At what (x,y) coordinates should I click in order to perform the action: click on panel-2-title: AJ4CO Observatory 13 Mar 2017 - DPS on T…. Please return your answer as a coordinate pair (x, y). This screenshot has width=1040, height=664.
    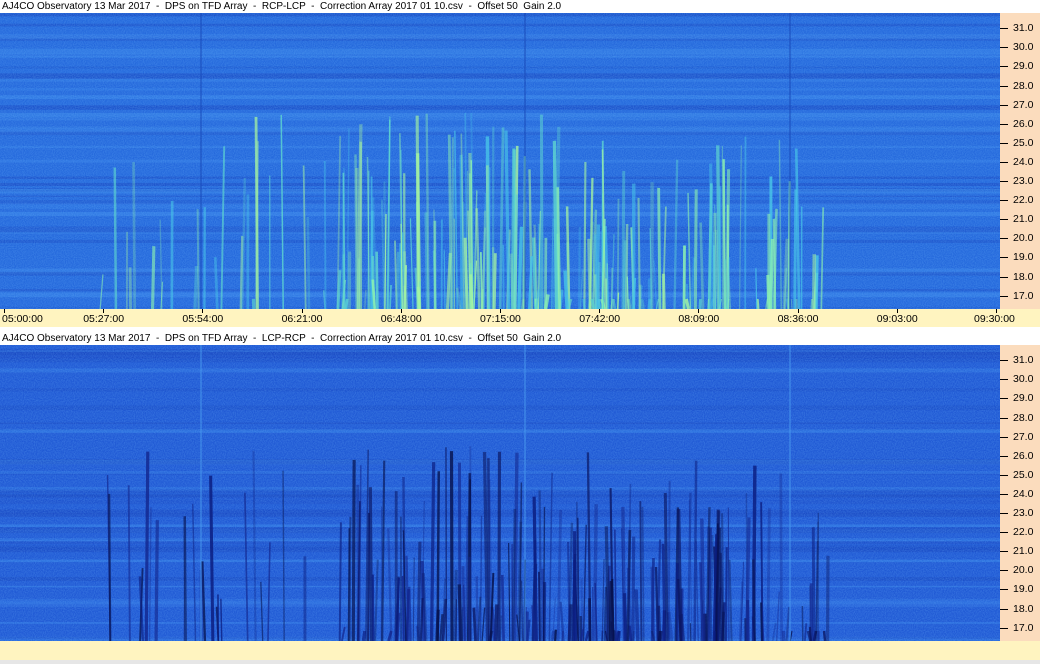
    Looking at the image, I should click on (501, 338).